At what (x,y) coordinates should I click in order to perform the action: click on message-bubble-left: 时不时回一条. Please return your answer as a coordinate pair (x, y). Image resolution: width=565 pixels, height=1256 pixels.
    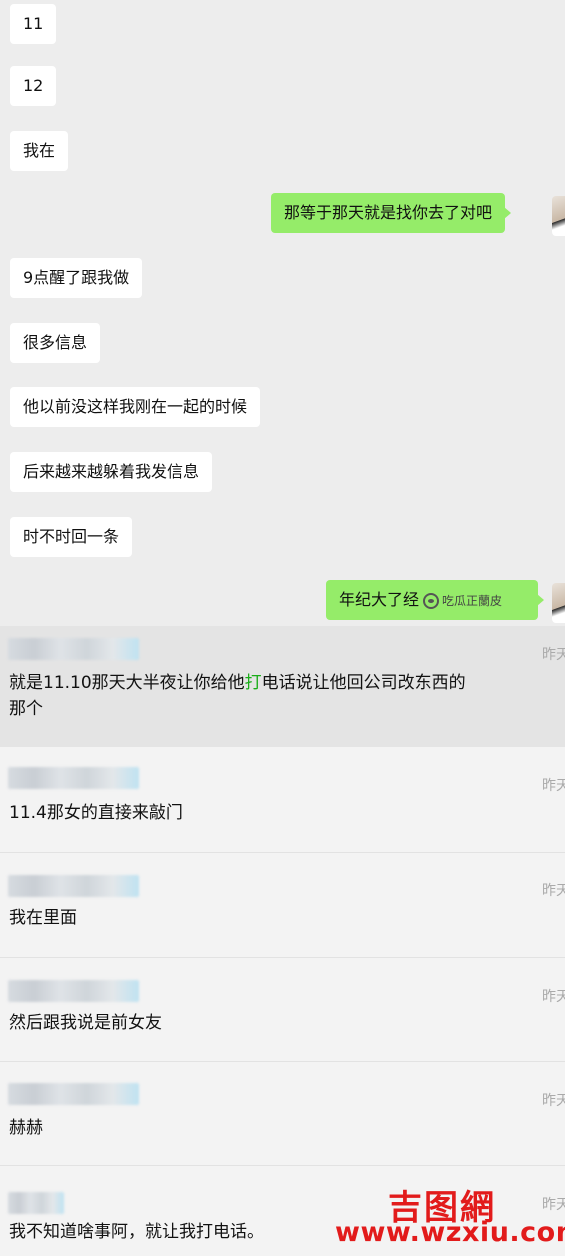
    Looking at the image, I should click on (71, 537).